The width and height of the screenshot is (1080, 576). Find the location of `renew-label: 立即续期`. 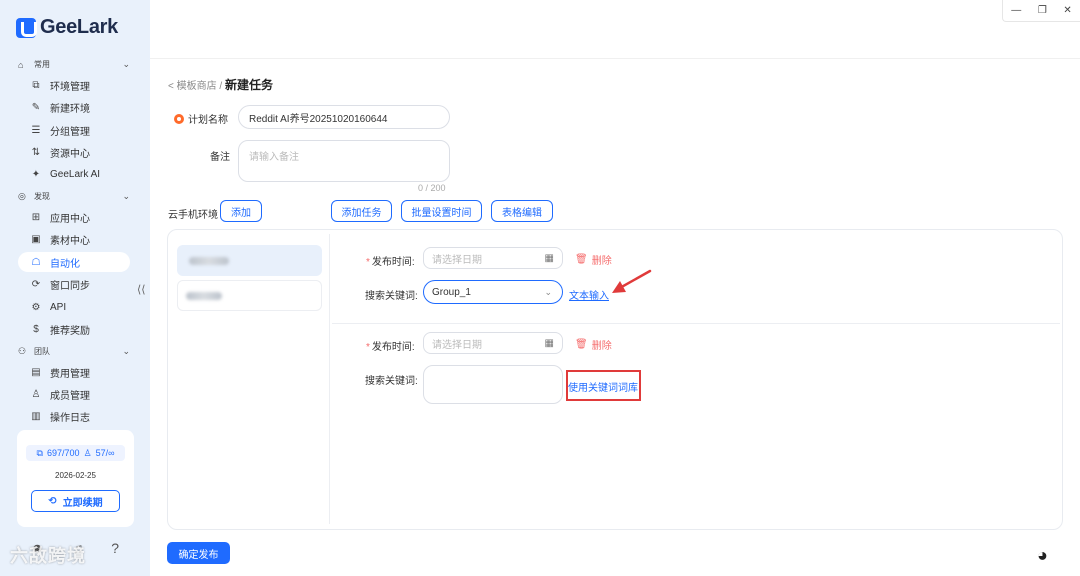

renew-label: 立即续期 is located at coordinates (82, 503).